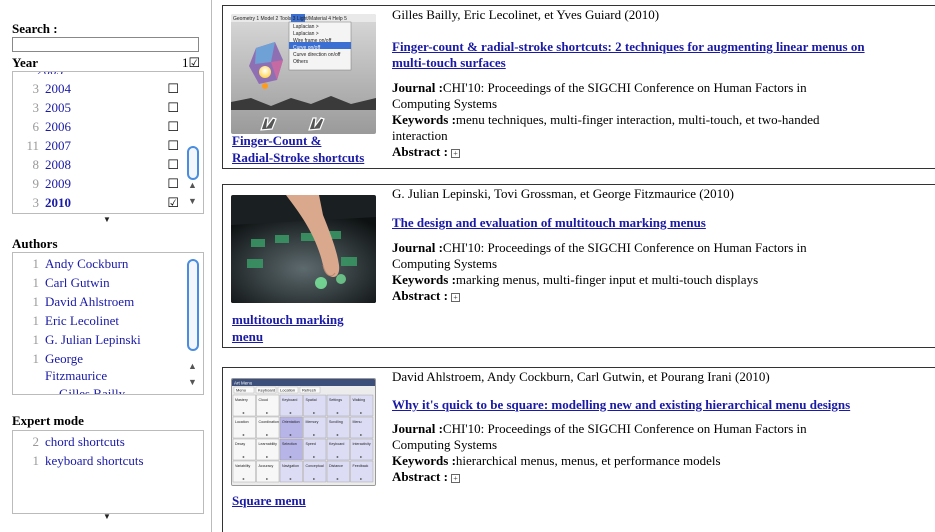 The image size is (935, 532). What do you see at coordinates (97, 164) in the screenshot?
I see `filter-row: 8 2008 ☐` at bounding box center [97, 164].